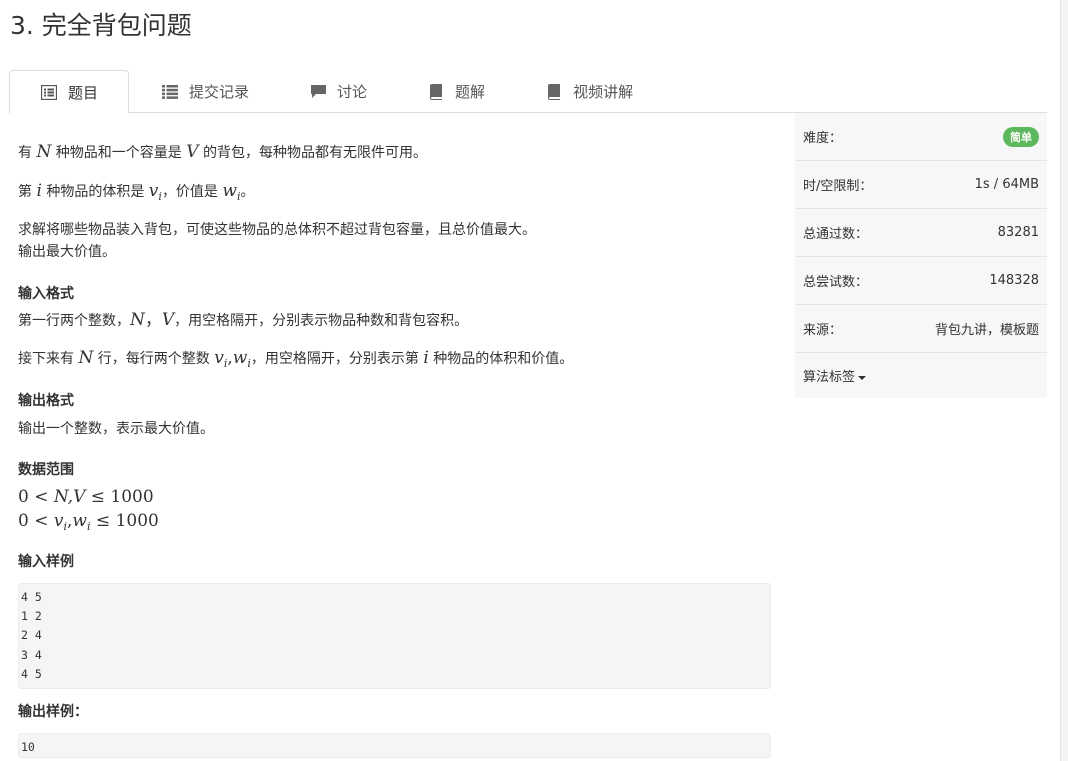 This screenshot has height=761, width=1068. What do you see at coordinates (823, 138) in the screenshot?
I see `difficulty-label: 难度：` at bounding box center [823, 138].